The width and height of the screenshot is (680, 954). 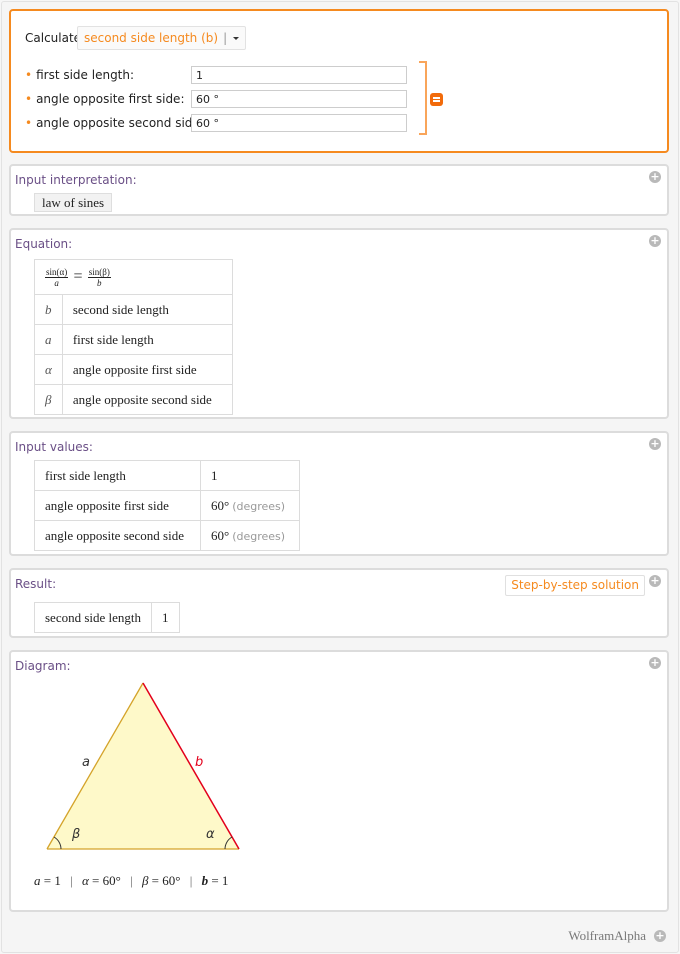 I want to click on table-row: β angle opposite second side, so click(x=133, y=399).